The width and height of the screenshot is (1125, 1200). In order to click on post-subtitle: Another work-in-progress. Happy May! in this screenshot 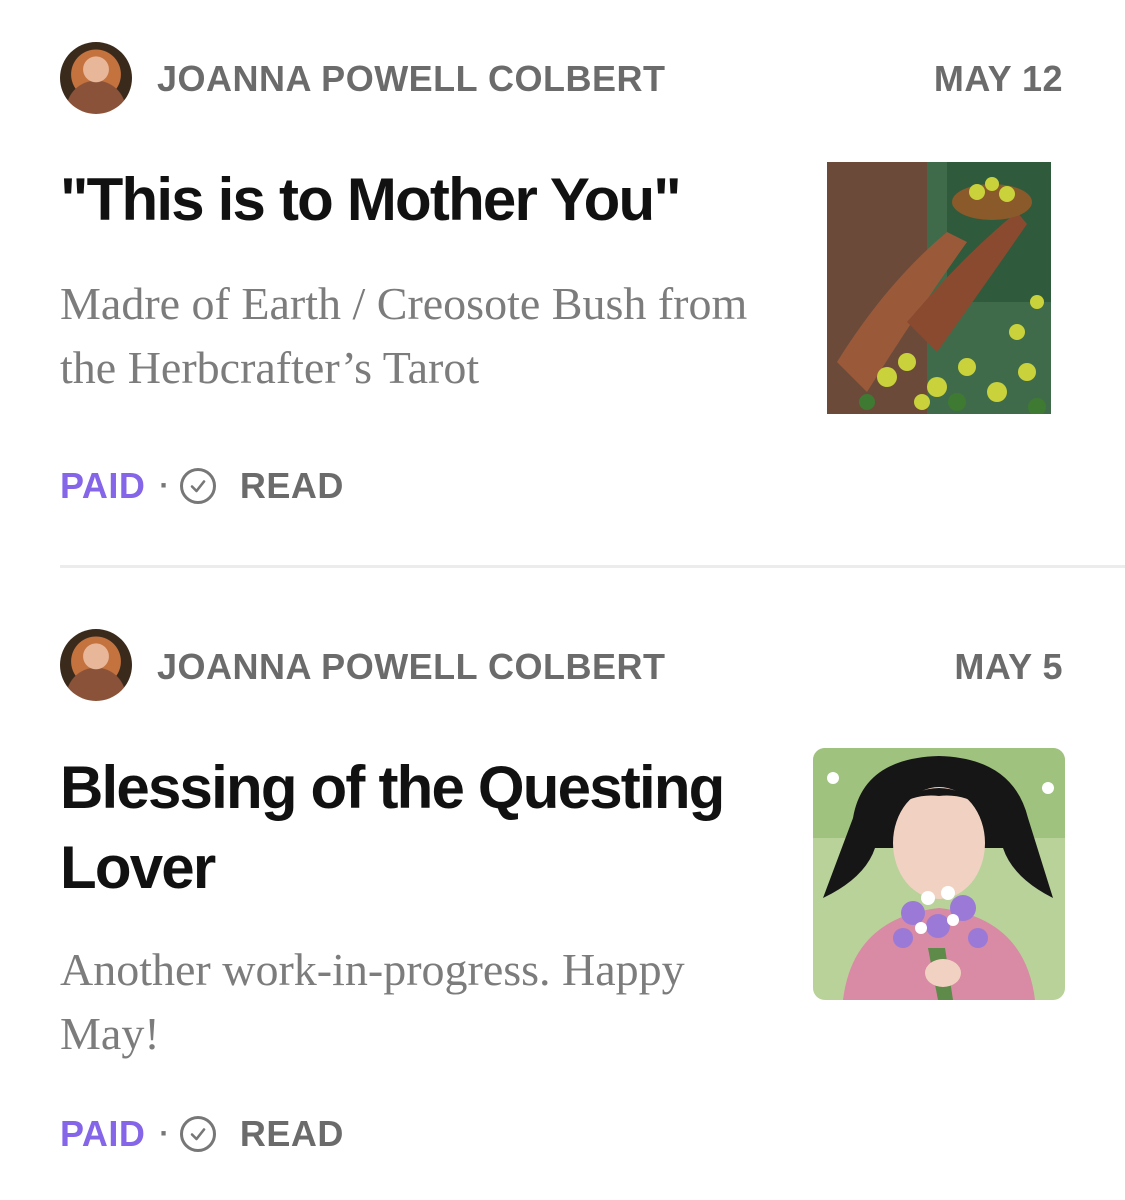, I will do `click(380, 1002)`.